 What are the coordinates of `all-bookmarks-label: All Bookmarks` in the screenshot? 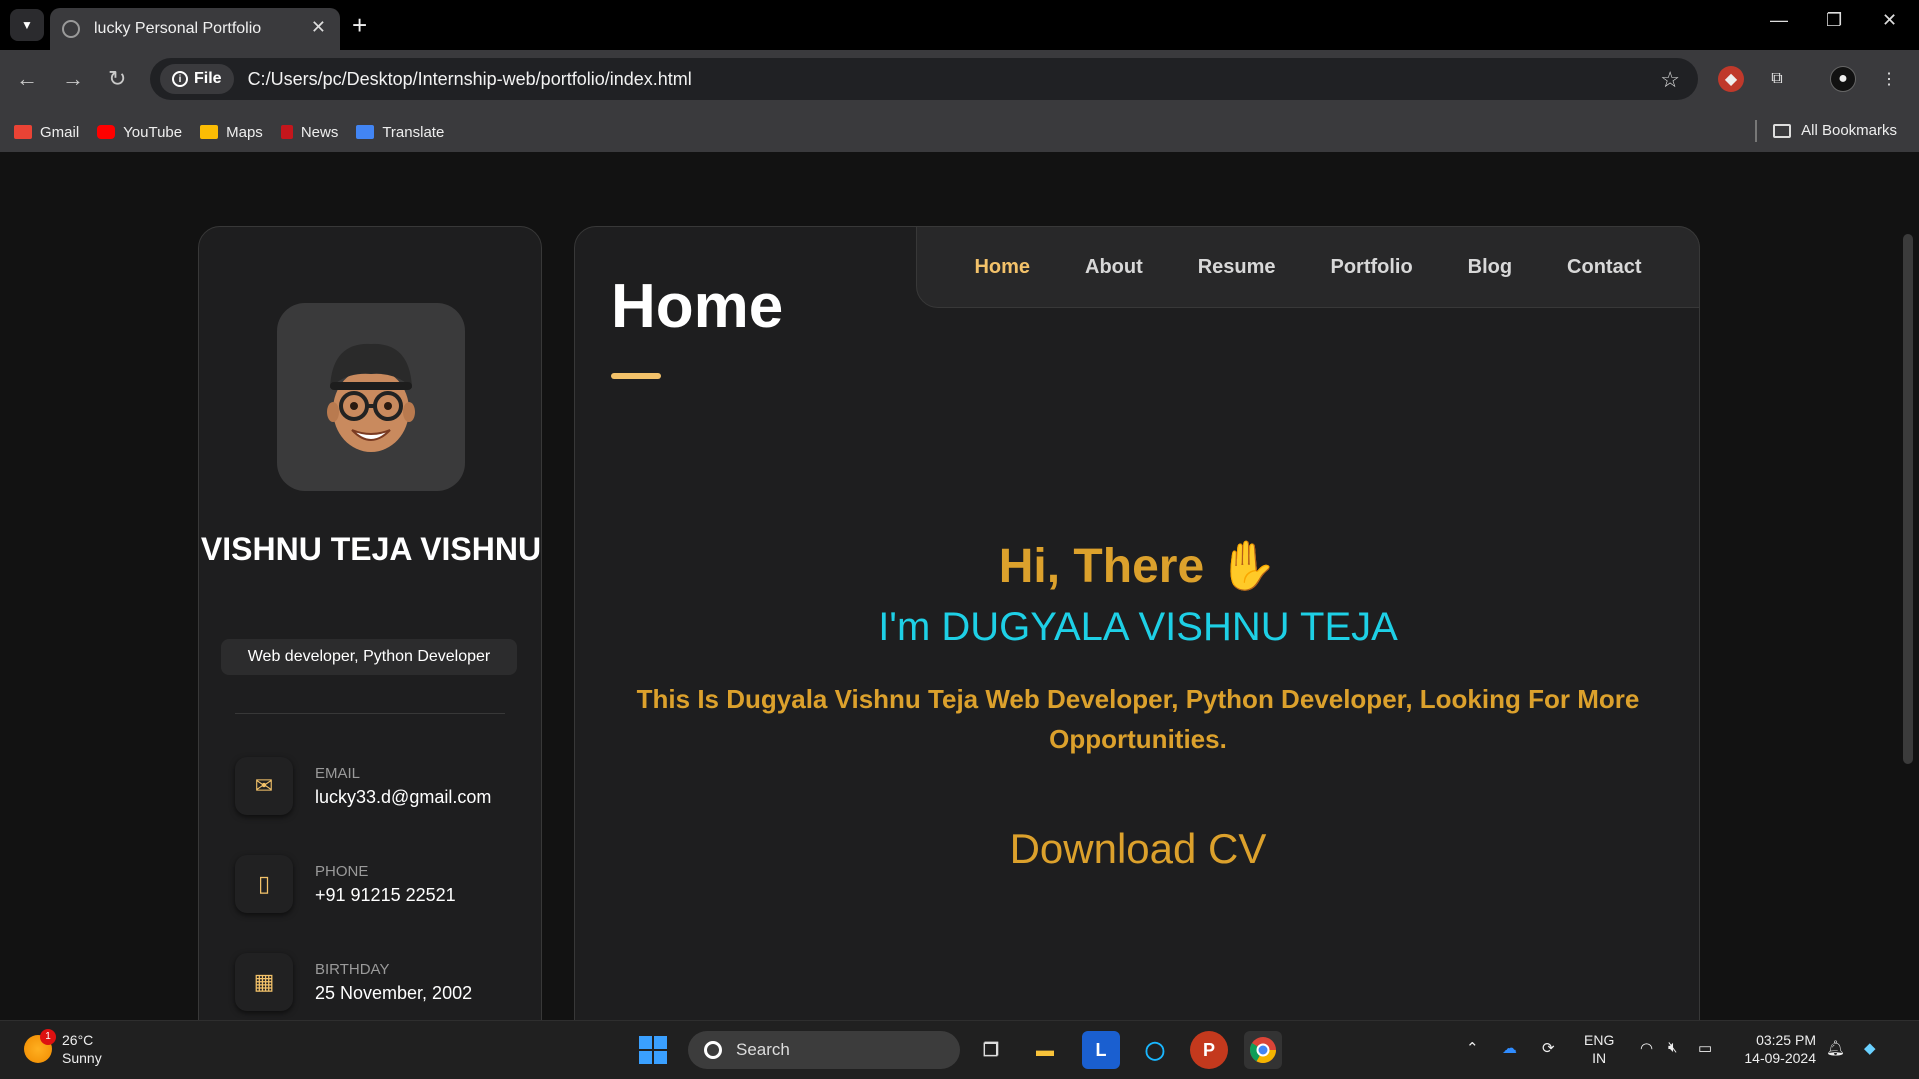 It's located at (1849, 130).